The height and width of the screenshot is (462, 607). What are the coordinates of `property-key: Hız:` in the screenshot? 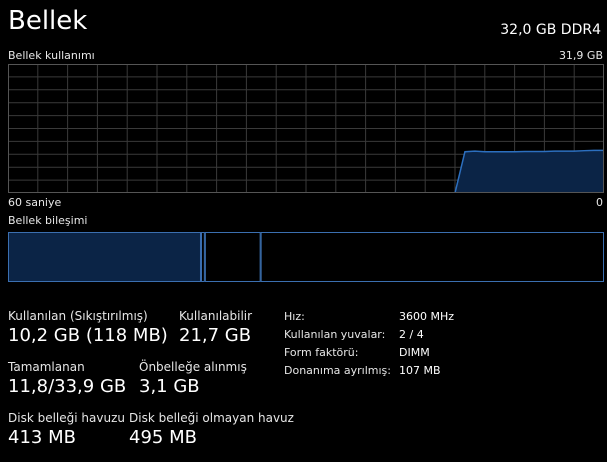 It's located at (294, 316).